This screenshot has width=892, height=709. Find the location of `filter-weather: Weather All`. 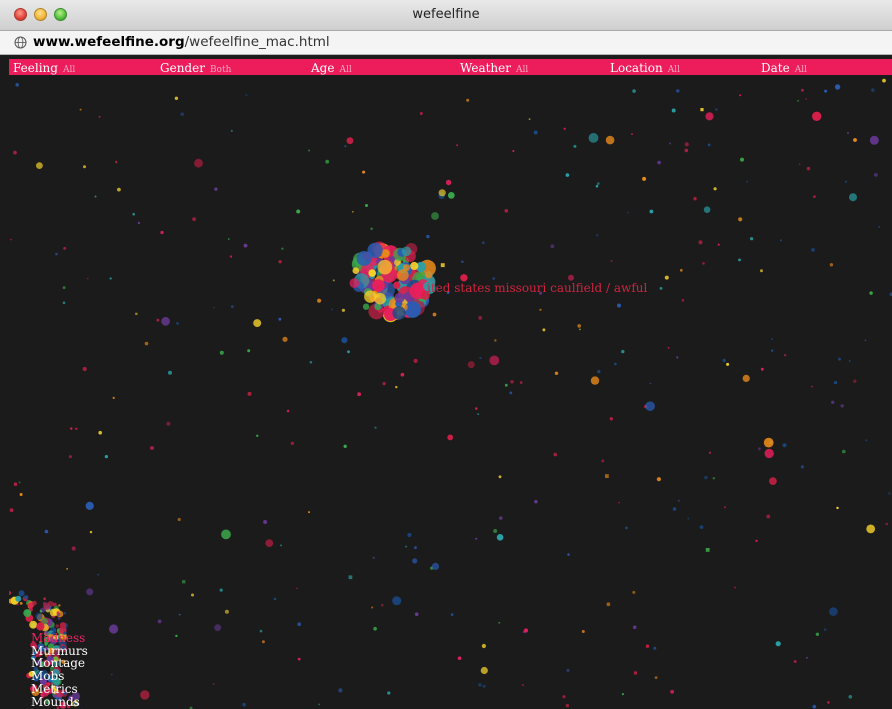

filter-weather: Weather All is located at coordinates (494, 67).